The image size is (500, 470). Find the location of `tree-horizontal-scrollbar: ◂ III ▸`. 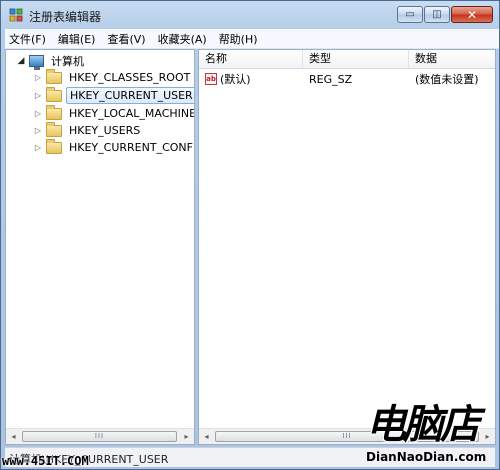

tree-horizontal-scrollbar: ◂ III ▸ is located at coordinates (100, 436).